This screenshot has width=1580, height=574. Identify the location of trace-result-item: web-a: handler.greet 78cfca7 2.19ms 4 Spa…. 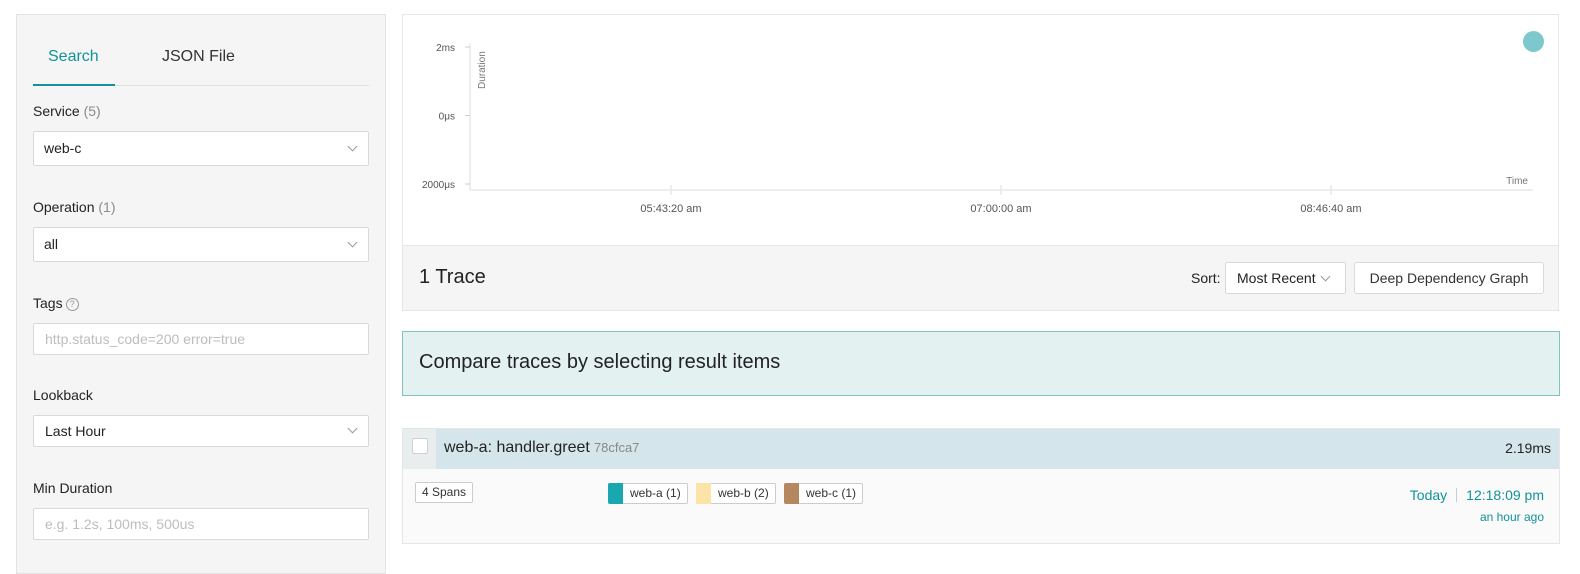
(981, 486).